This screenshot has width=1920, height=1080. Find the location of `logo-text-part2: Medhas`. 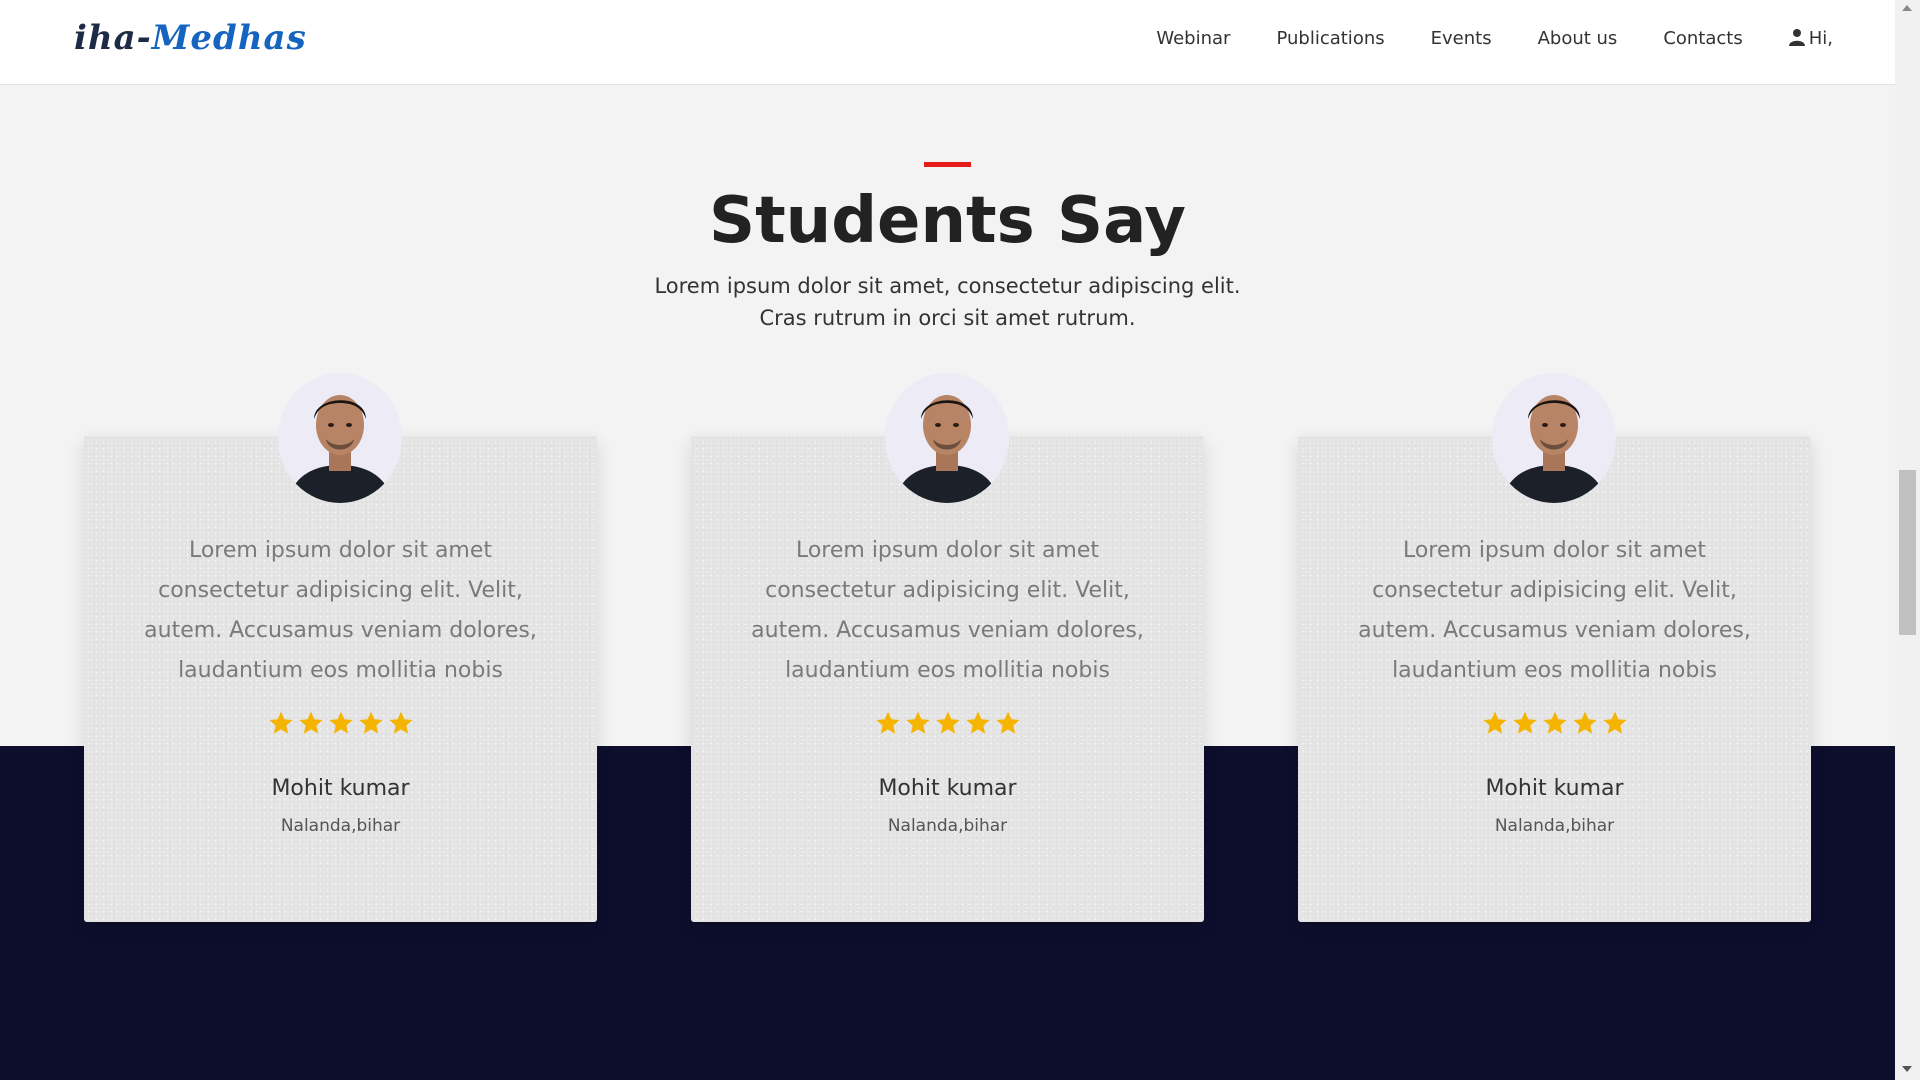

logo-text-part2: Medhas is located at coordinates (229, 38).